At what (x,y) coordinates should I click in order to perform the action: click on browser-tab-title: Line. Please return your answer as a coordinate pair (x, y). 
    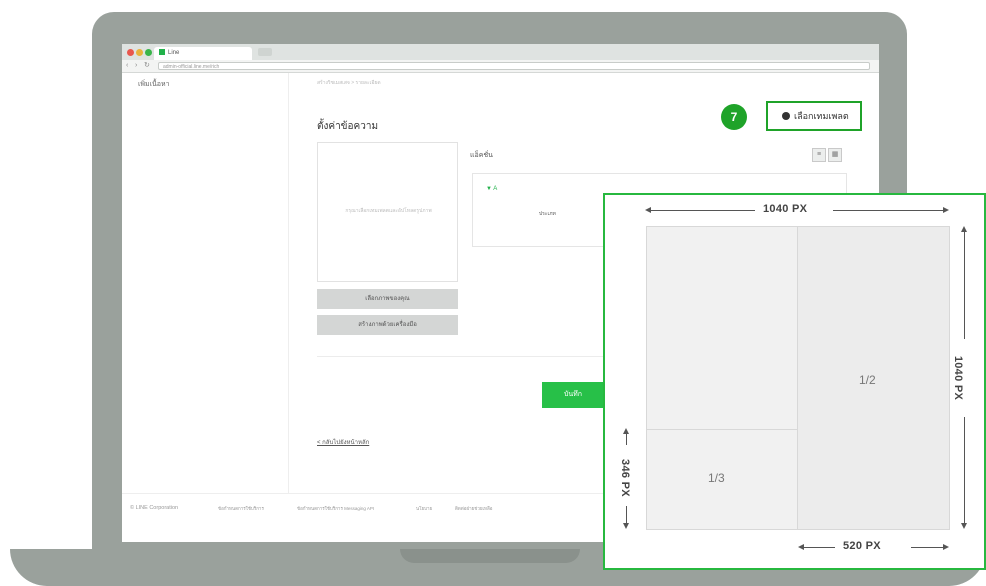
    Looking at the image, I should click on (174, 53).